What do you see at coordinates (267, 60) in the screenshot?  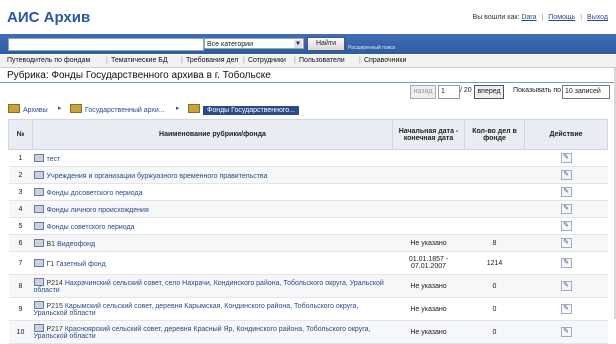 I see `nav-item-staff: Сотрудники` at bounding box center [267, 60].